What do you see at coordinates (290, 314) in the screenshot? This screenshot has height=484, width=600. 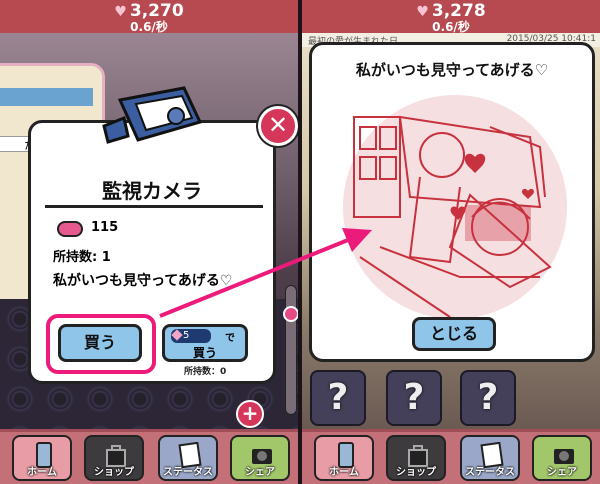 I see `scrollbar-heart-thumb` at bounding box center [290, 314].